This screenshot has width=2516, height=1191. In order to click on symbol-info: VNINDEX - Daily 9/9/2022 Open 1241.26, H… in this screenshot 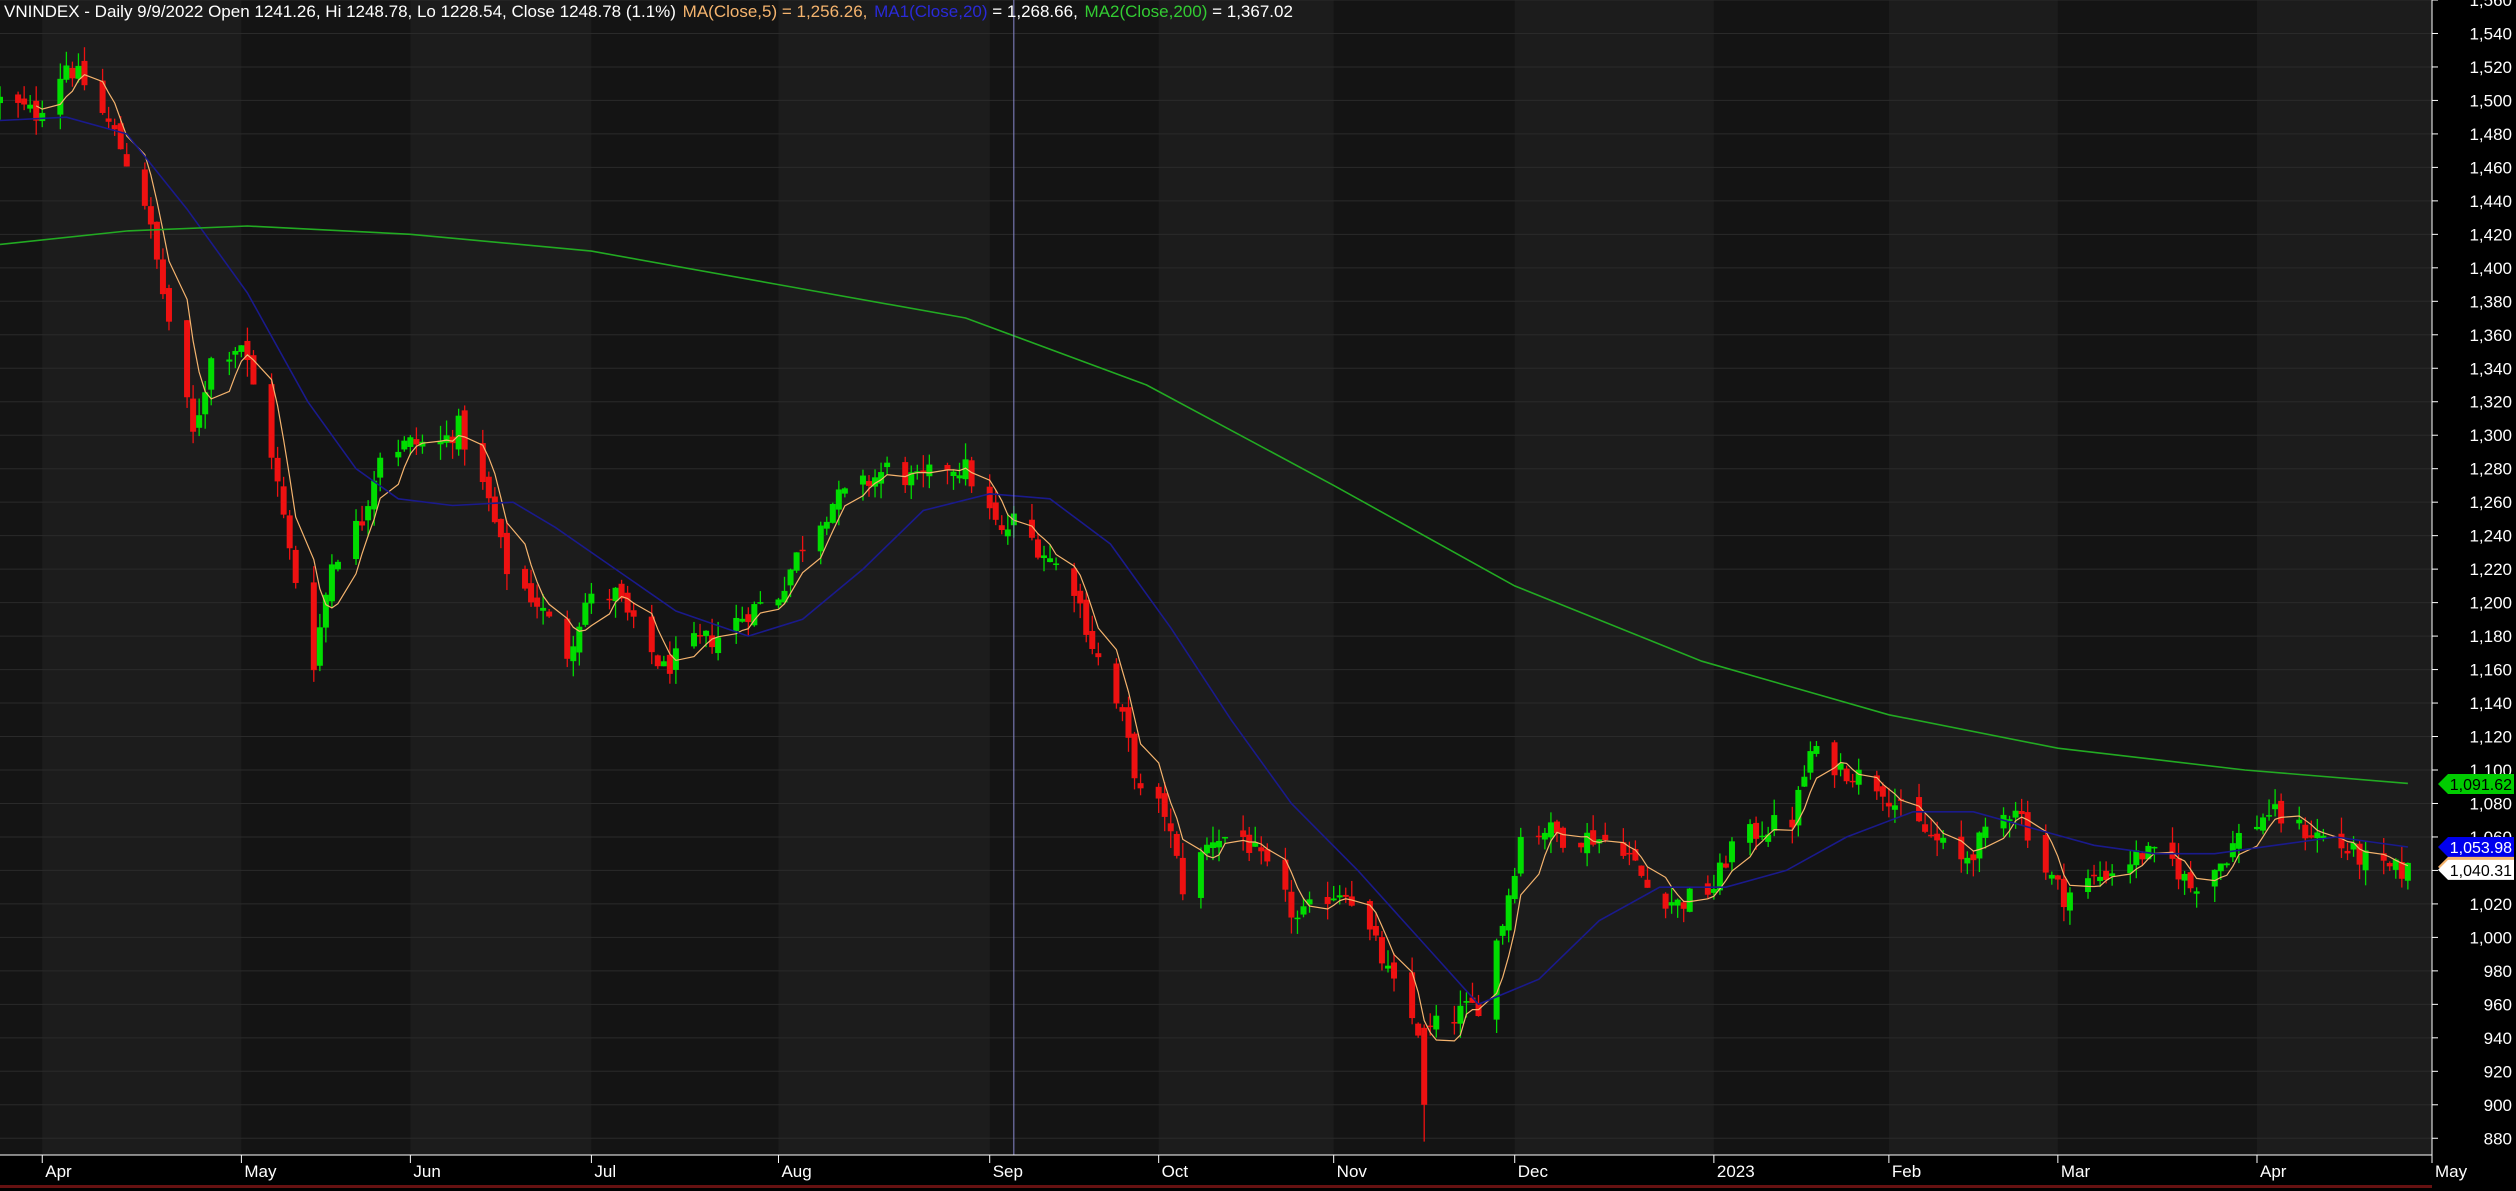, I will do `click(340, 11)`.